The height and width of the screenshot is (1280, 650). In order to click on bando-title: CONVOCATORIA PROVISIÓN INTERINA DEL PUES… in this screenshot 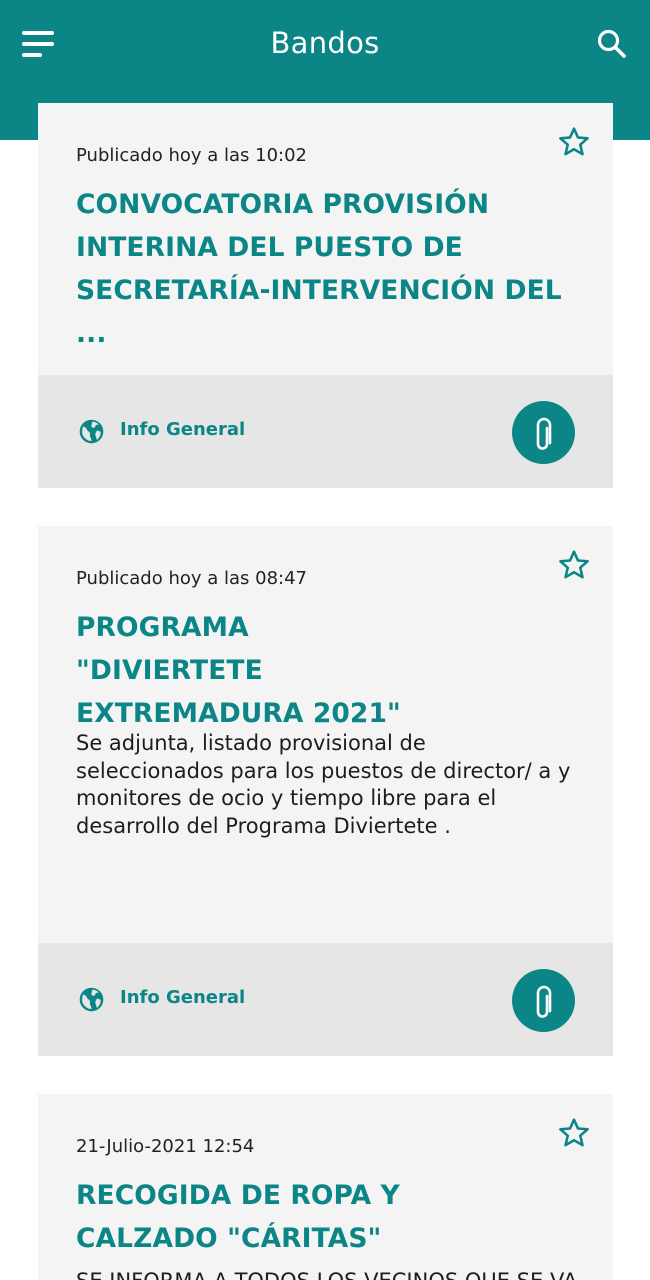, I will do `click(324, 269)`.